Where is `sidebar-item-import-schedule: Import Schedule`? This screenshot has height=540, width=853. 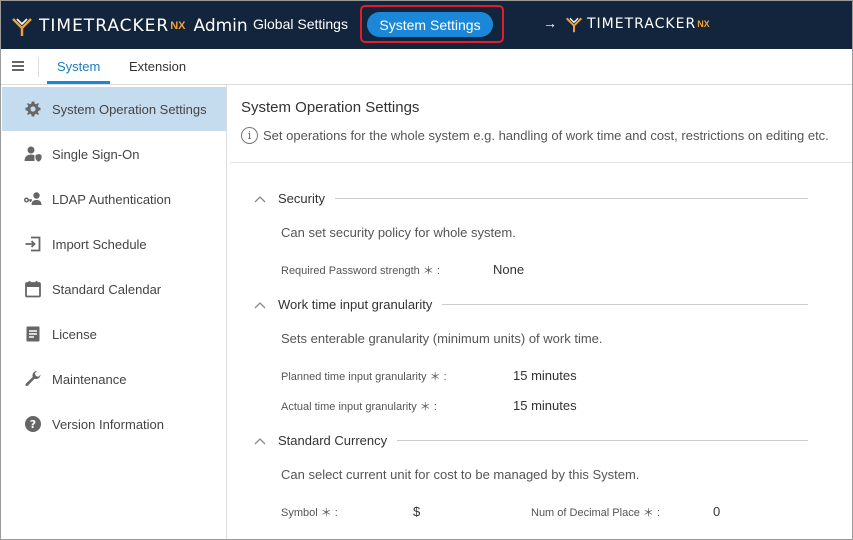 sidebar-item-import-schedule: Import Schedule is located at coordinates (114, 244).